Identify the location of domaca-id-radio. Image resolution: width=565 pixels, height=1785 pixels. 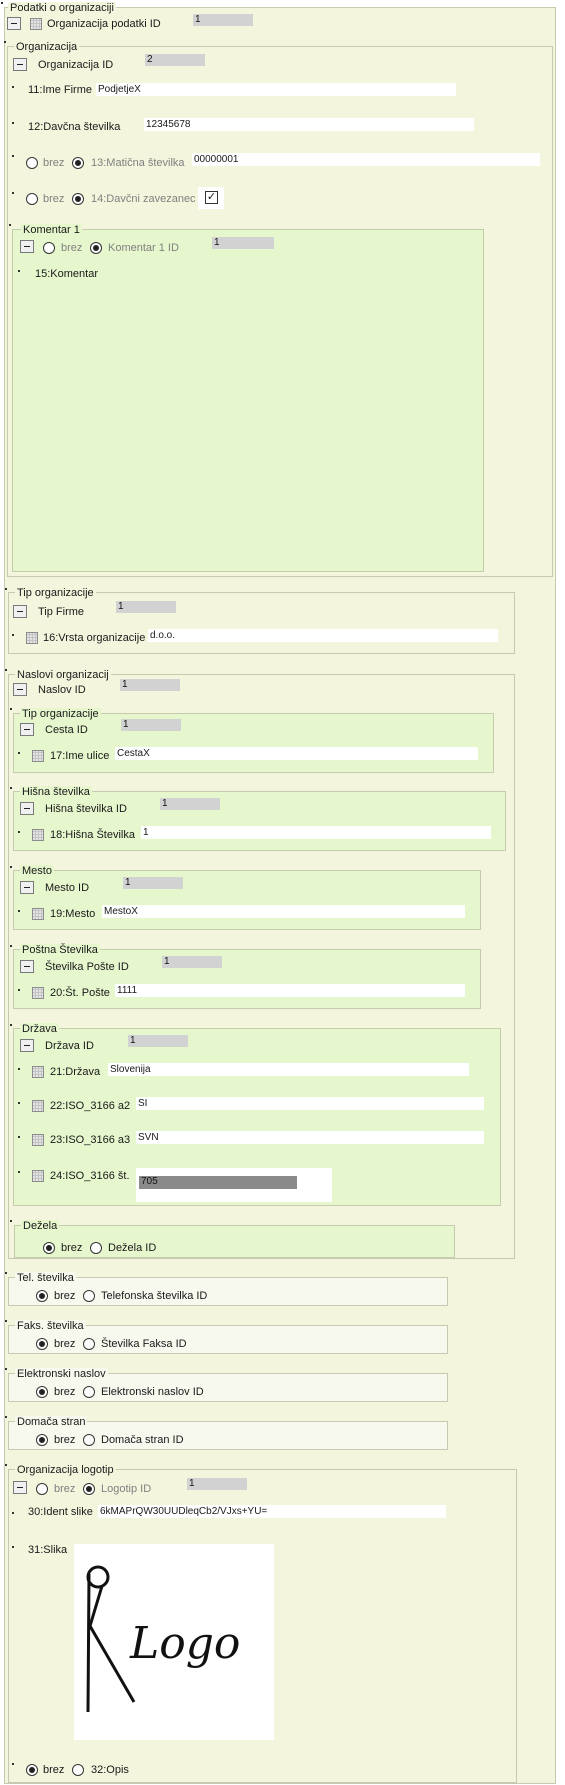
(89, 1440).